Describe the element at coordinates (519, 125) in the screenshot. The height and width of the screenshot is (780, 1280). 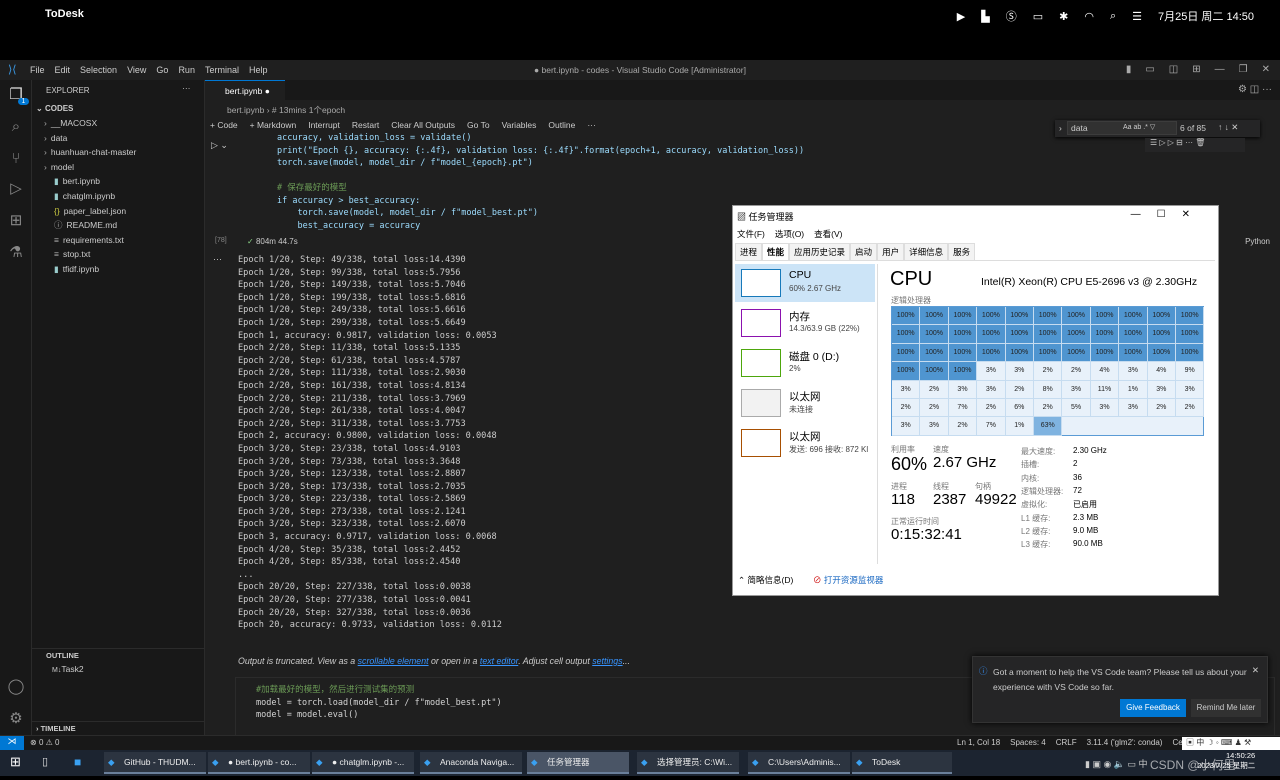
I see `toolbar-variables-button: Variables` at that location.